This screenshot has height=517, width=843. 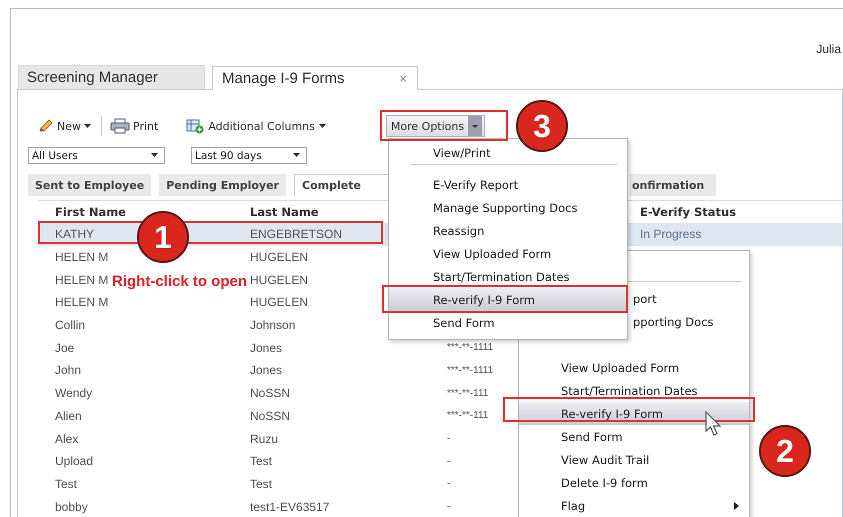 I want to click on tab: Manage I-9 Forms ×, so click(x=315, y=78).